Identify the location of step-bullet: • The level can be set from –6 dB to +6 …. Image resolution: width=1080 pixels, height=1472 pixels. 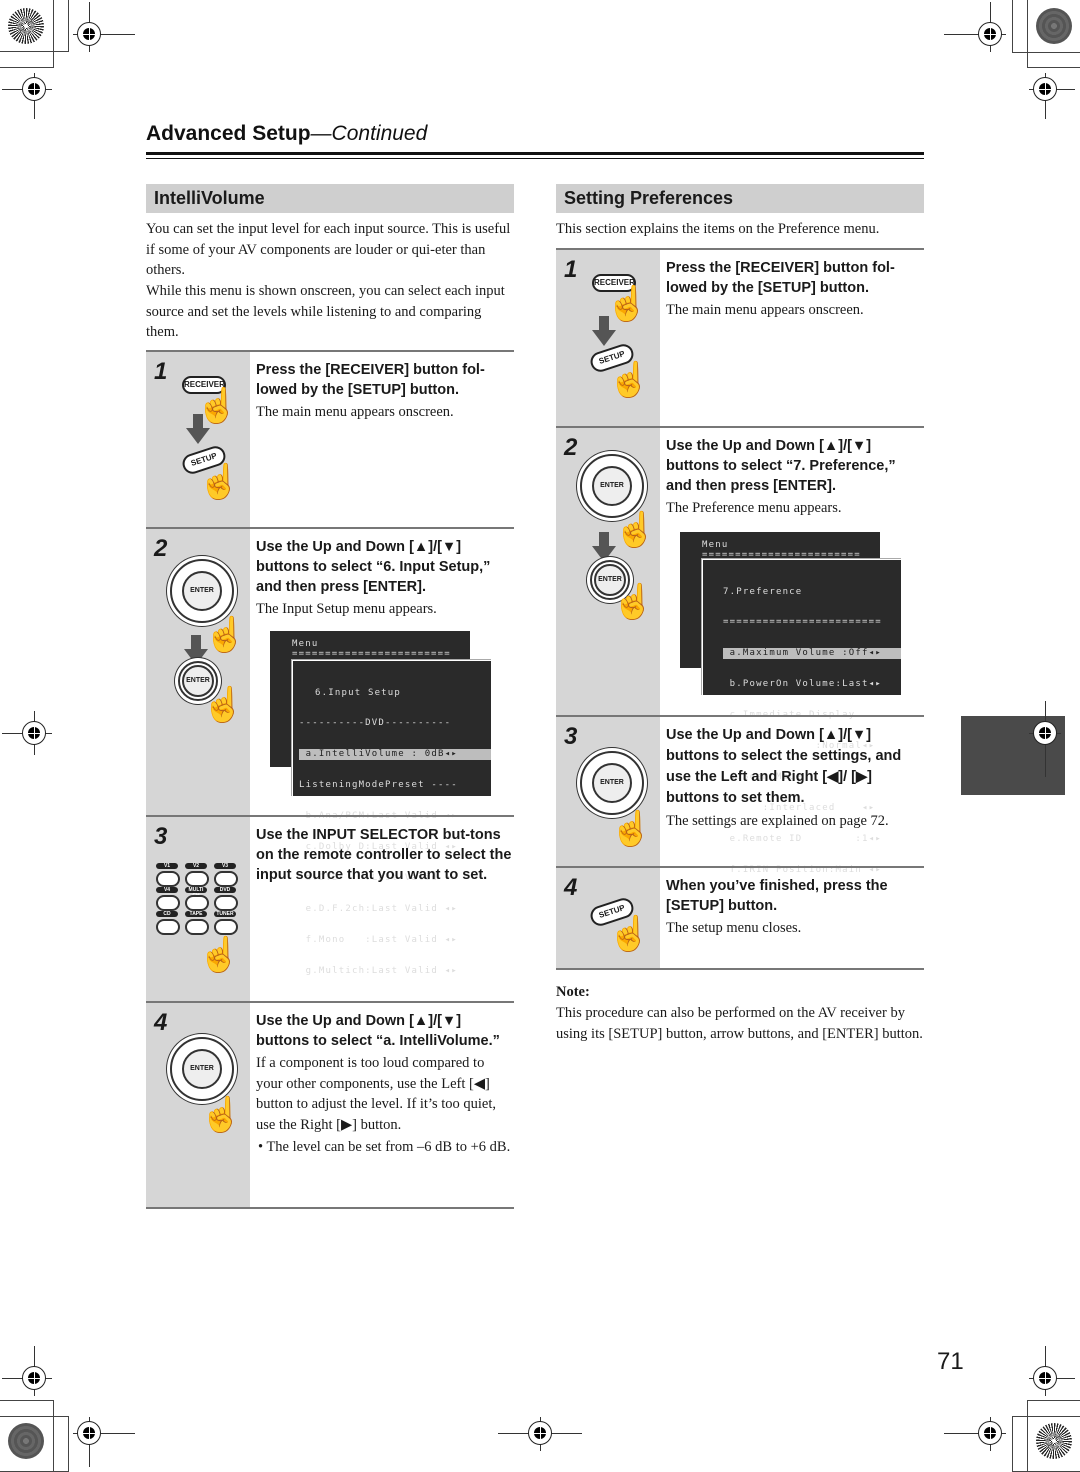
(384, 1147).